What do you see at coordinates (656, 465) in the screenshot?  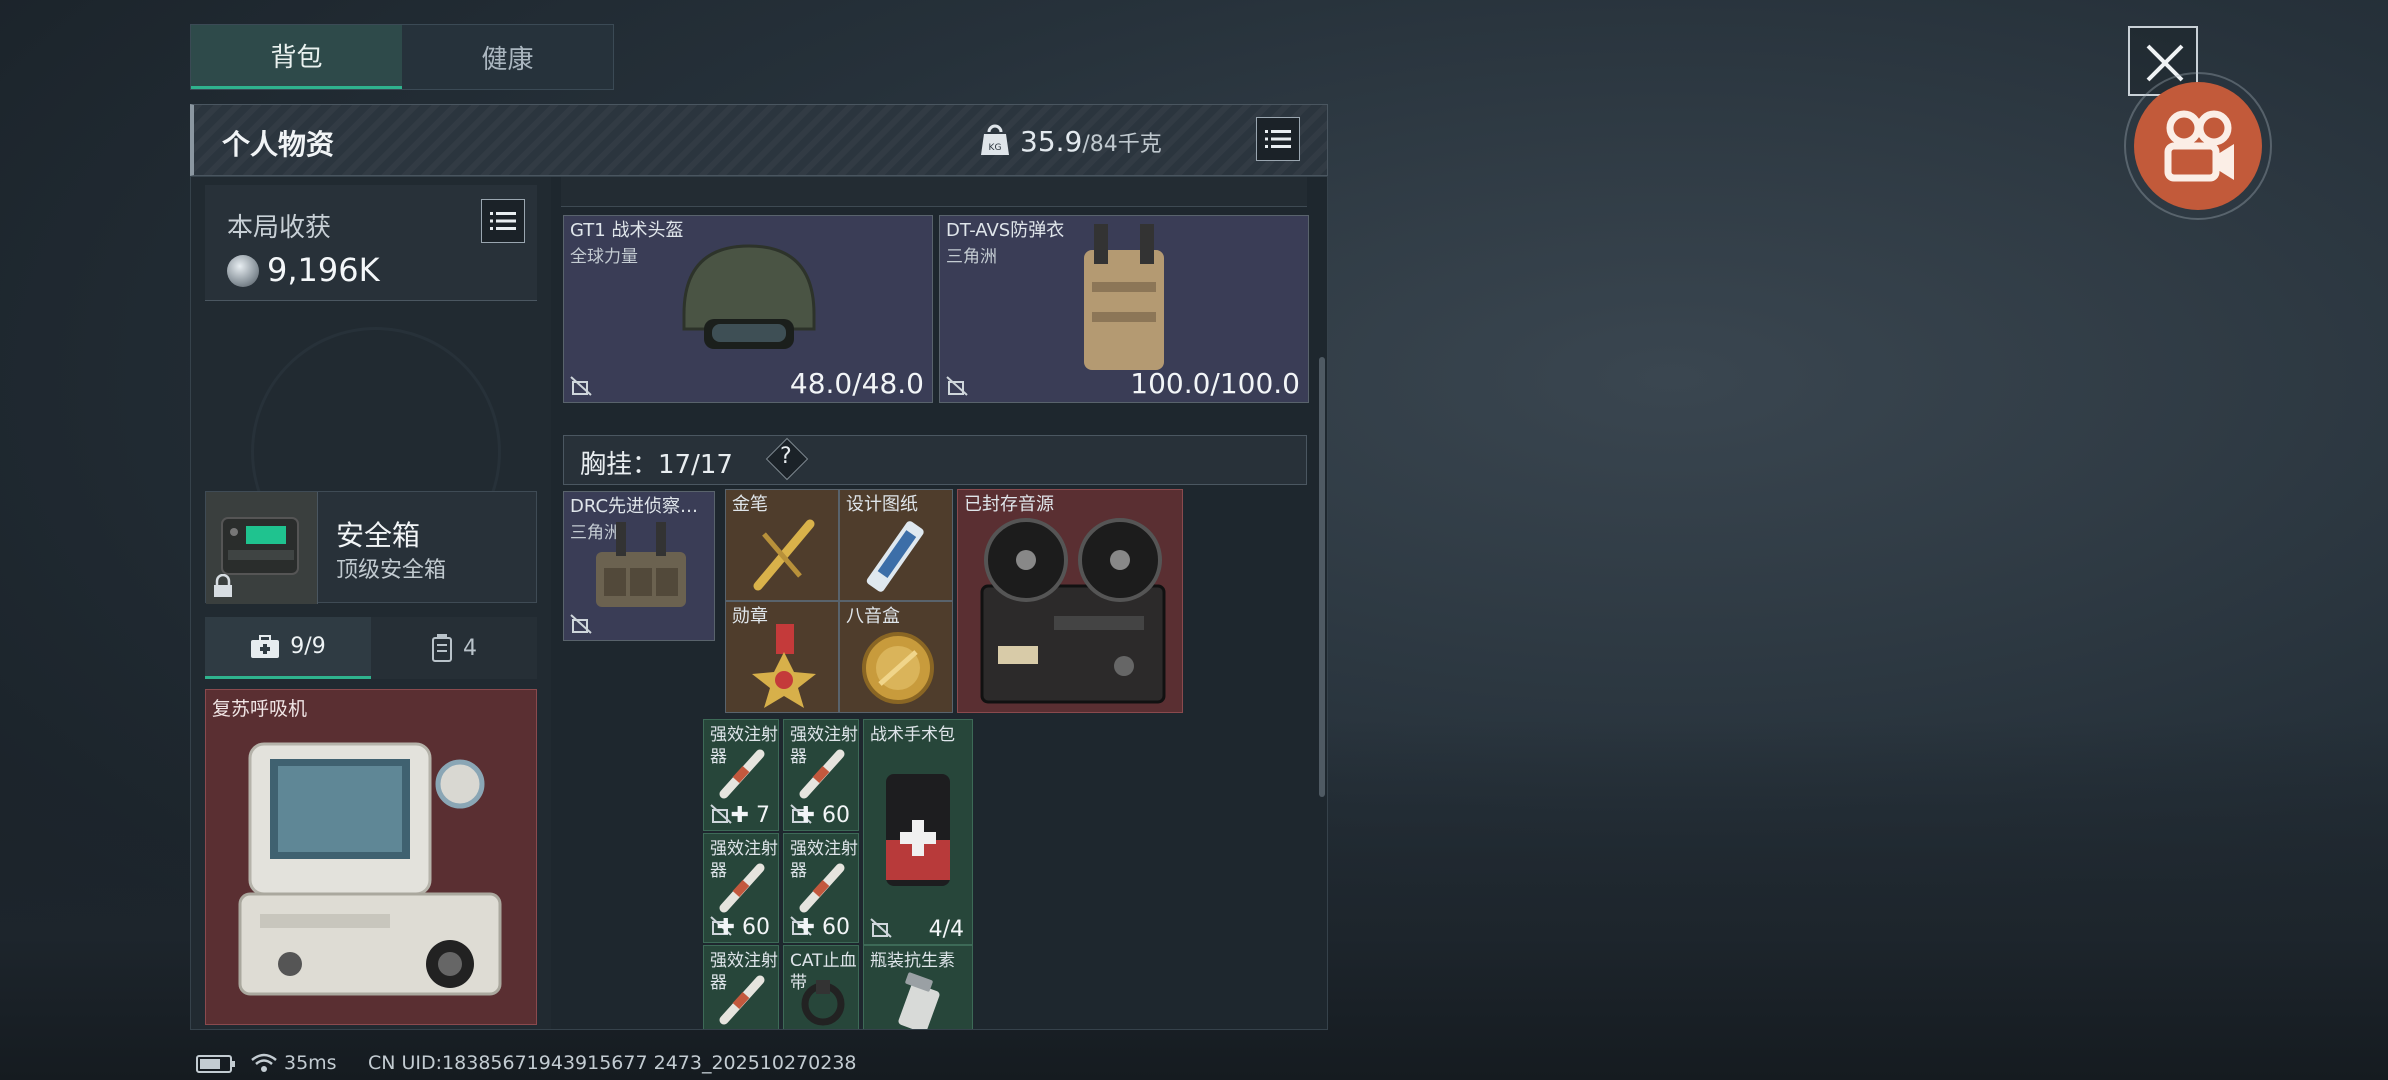 I see `chest-rig-capacity: 胸挂：17/17` at bounding box center [656, 465].